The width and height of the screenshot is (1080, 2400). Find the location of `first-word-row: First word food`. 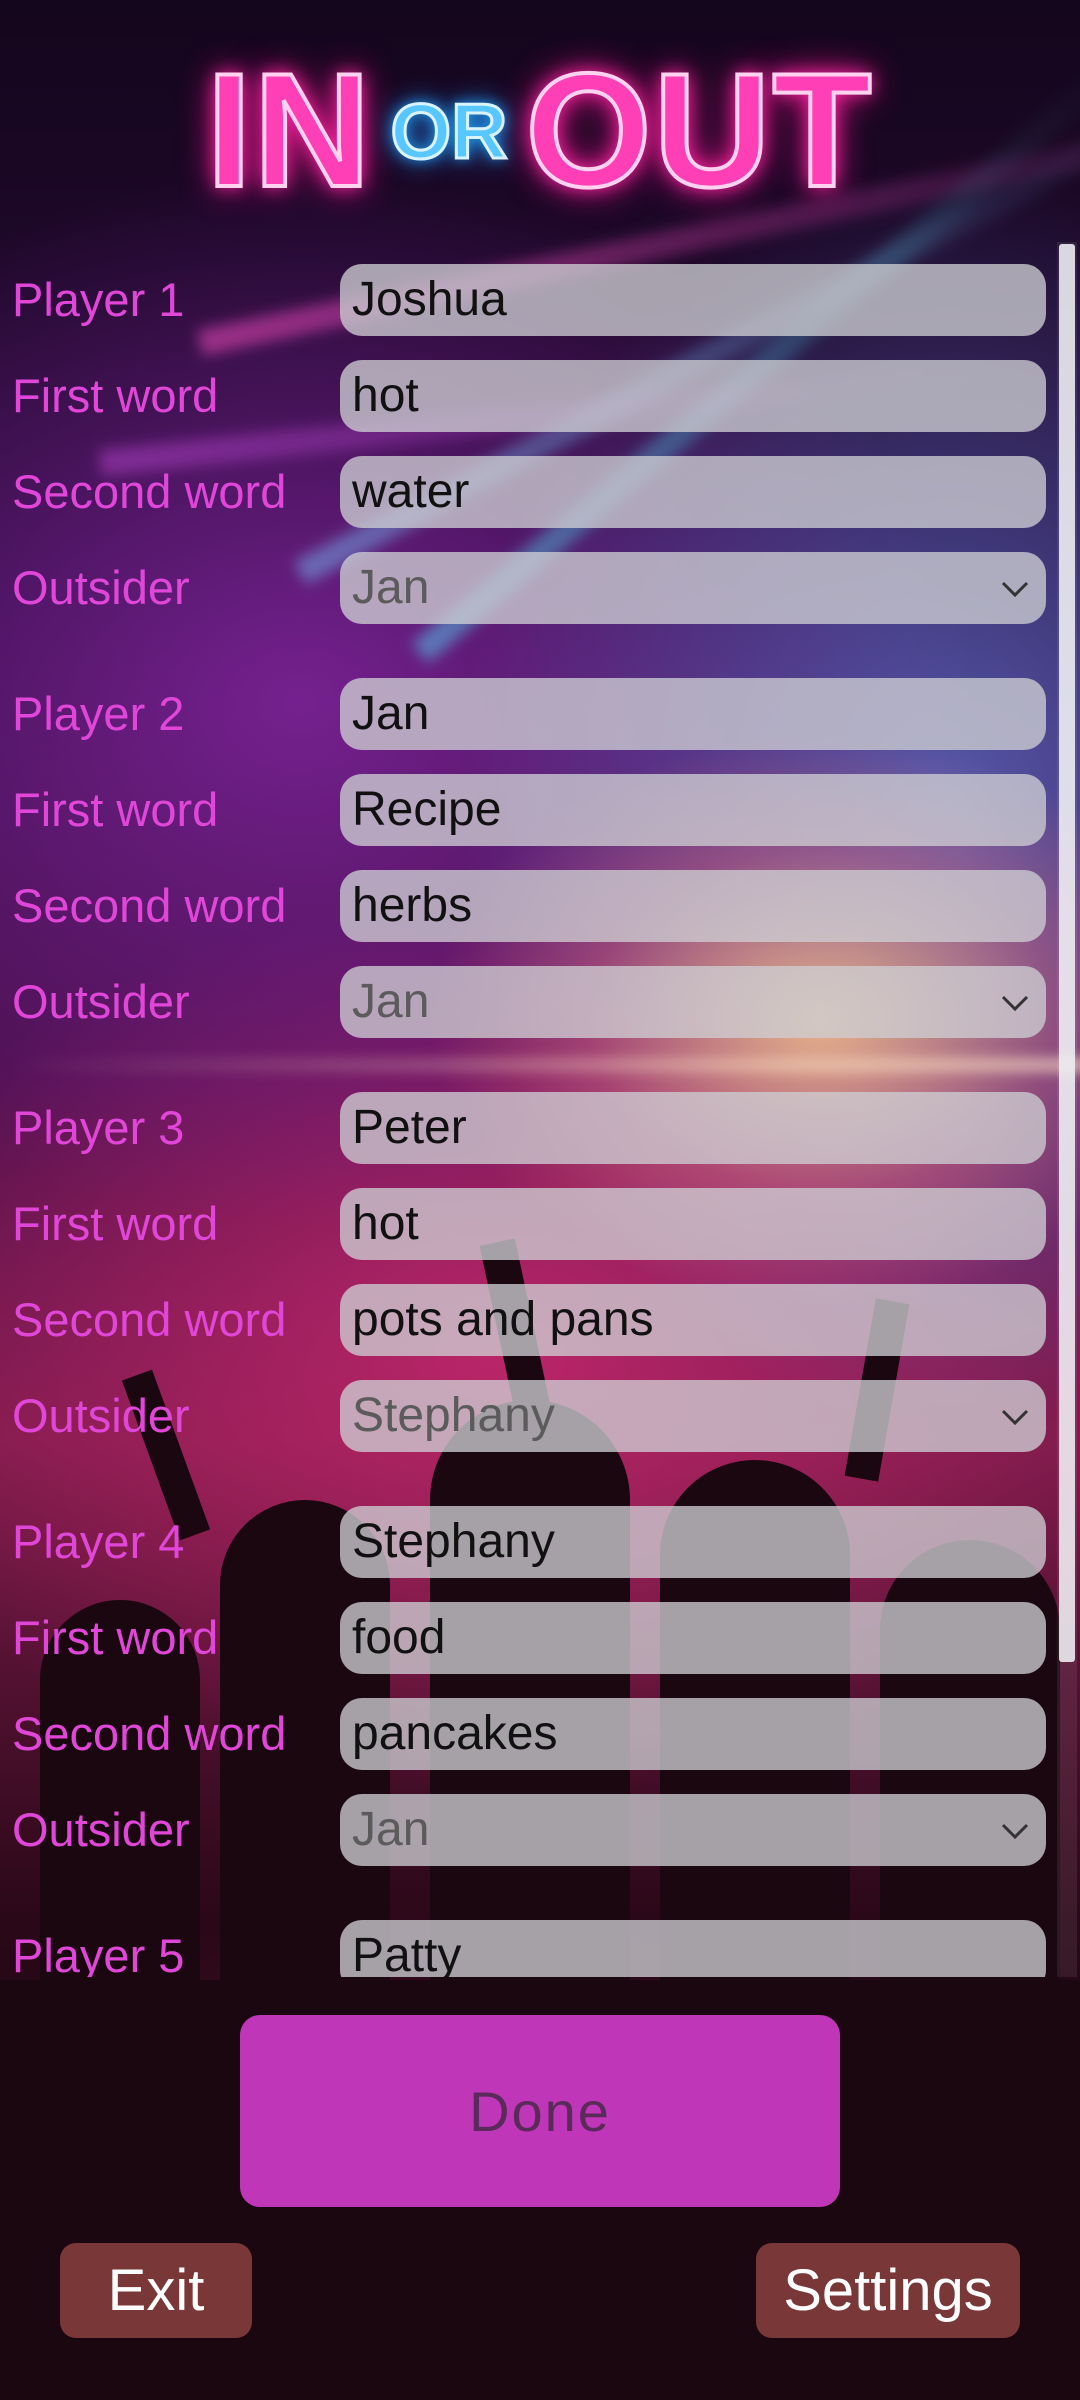

first-word-row: First word food is located at coordinates (530, 1638).